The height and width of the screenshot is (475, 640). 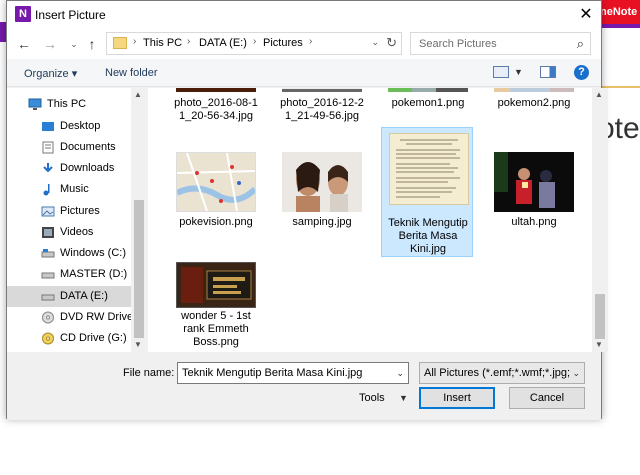 I want to click on sidebar-item-this-pc: This PC, so click(x=69, y=104).